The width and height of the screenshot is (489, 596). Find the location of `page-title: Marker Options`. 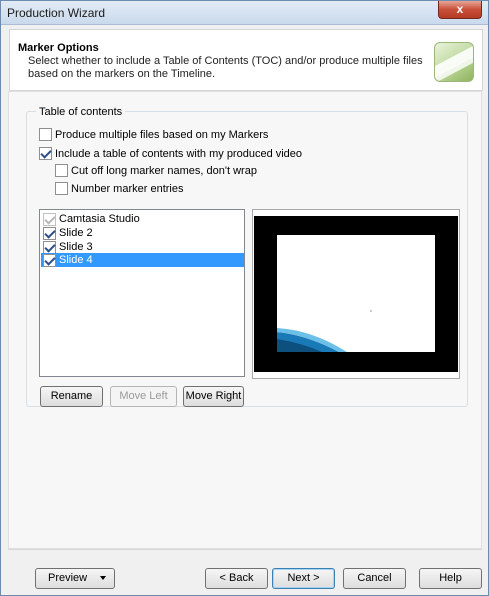

page-title: Marker Options is located at coordinates (58, 48).